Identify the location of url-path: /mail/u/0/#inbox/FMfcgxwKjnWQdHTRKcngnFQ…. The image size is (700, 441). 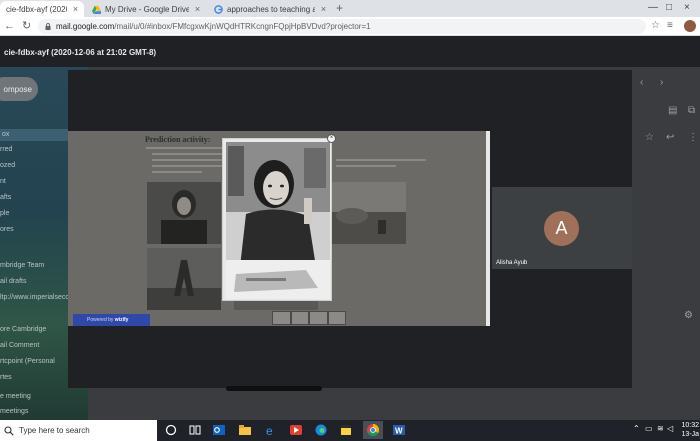
(242, 26).